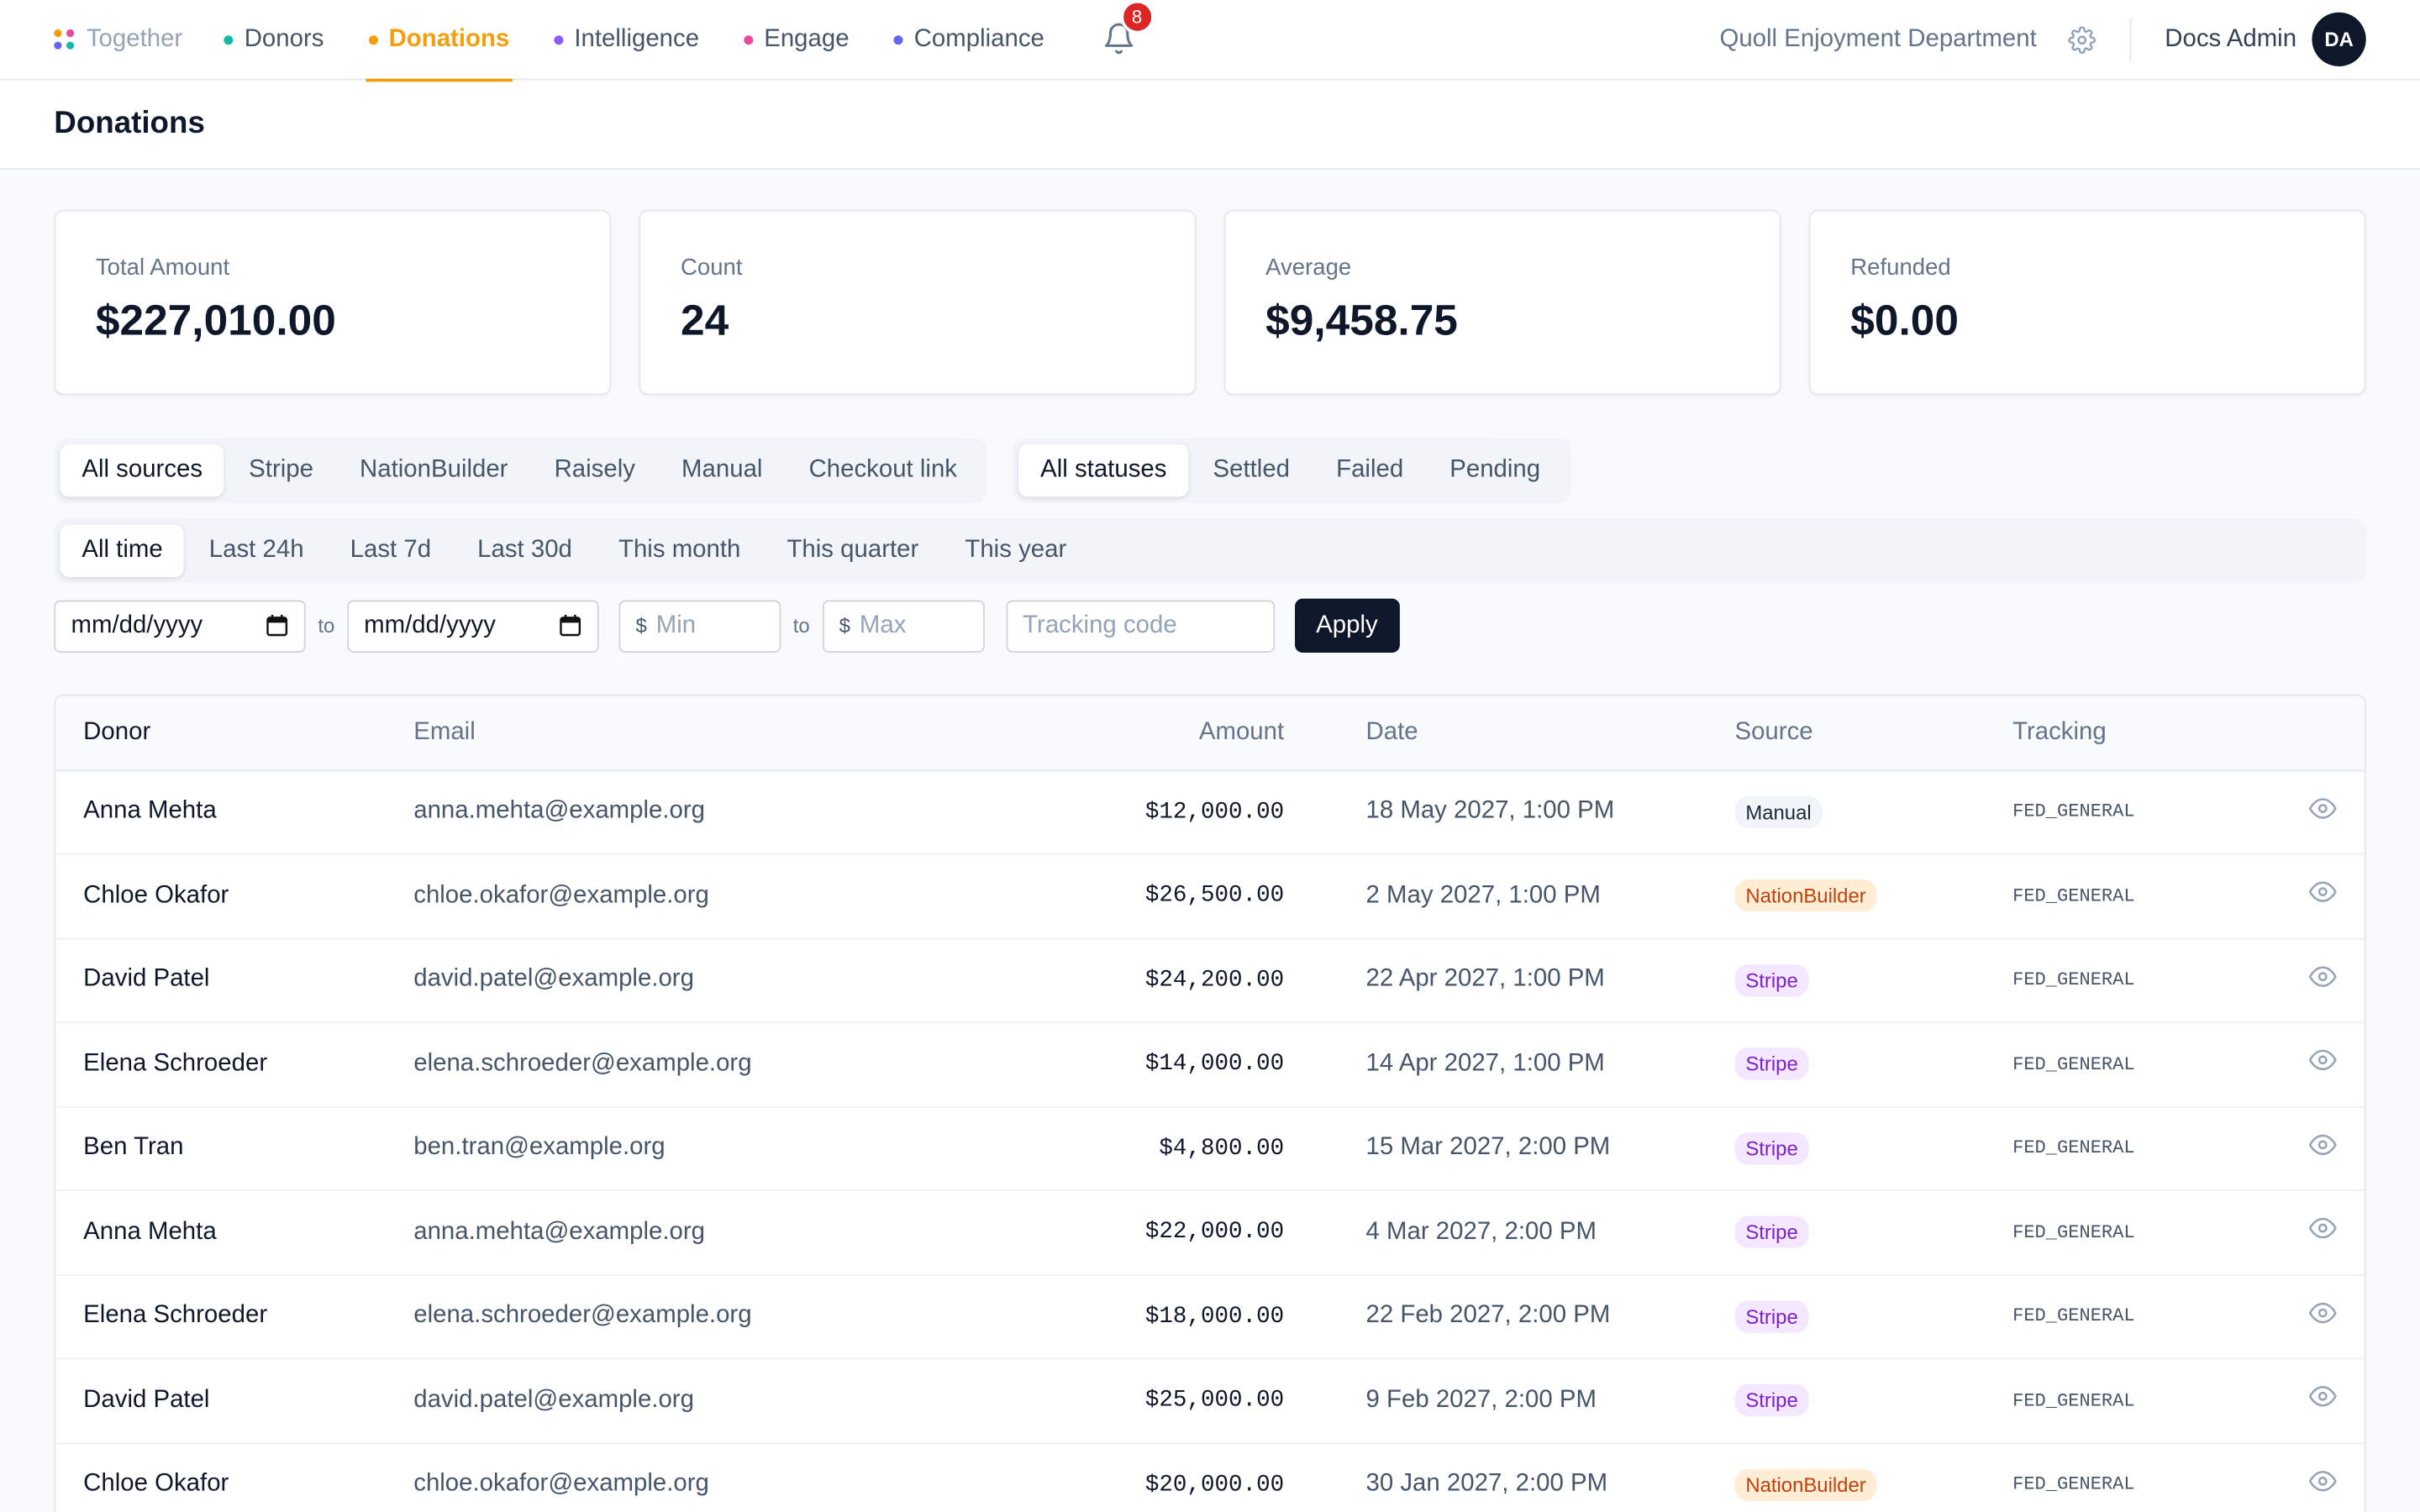 The width and height of the screenshot is (2420, 1512). What do you see at coordinates (883, 470) in the screenshot?
I see `source-option-checkout-link: Checkout link` at bounding box center [883, 470].